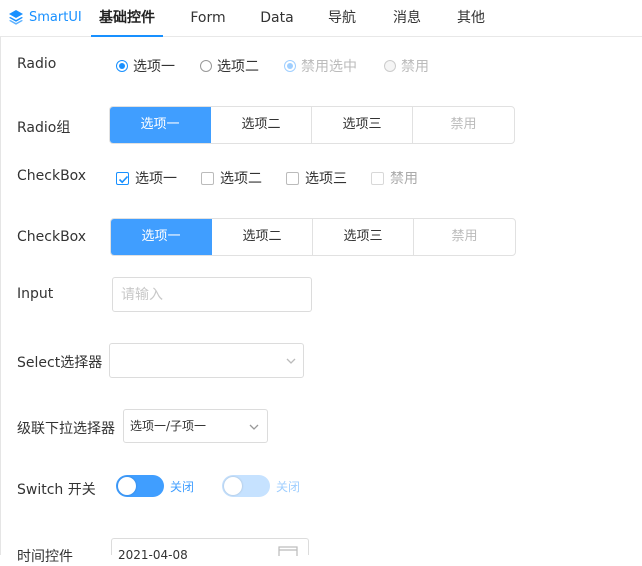 Image resolution: width=642 pixels, height=566 pixels. I want to click on top-navbar: SmartUI 基础控件 Form Data 导航 消息 其他, so click(321, 18).